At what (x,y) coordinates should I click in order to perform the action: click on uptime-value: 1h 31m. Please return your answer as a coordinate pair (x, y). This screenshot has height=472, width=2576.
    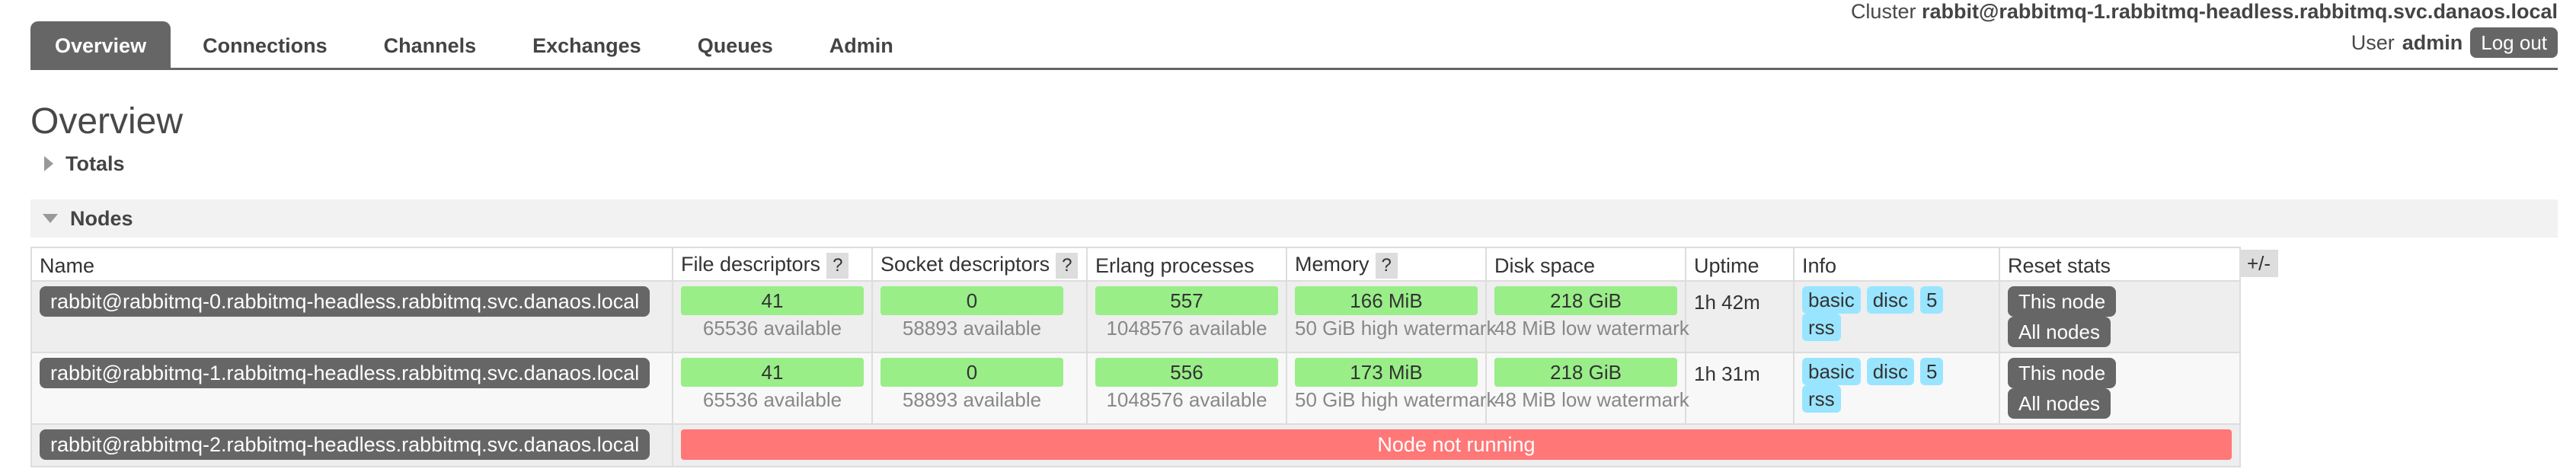
    Looking at the image, I should click on (1727, 373).